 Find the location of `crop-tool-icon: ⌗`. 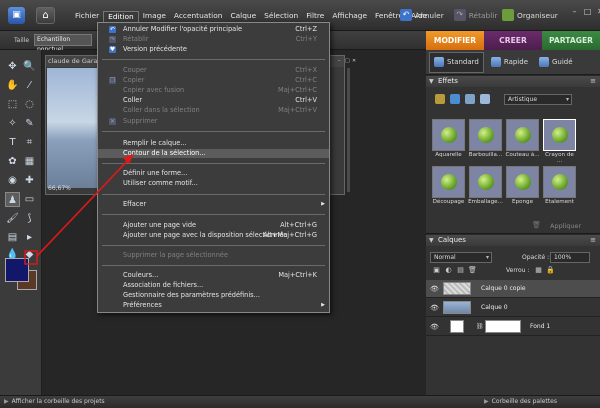

crop-tool-icon: ⌗ is located at coordinates (29, 142).